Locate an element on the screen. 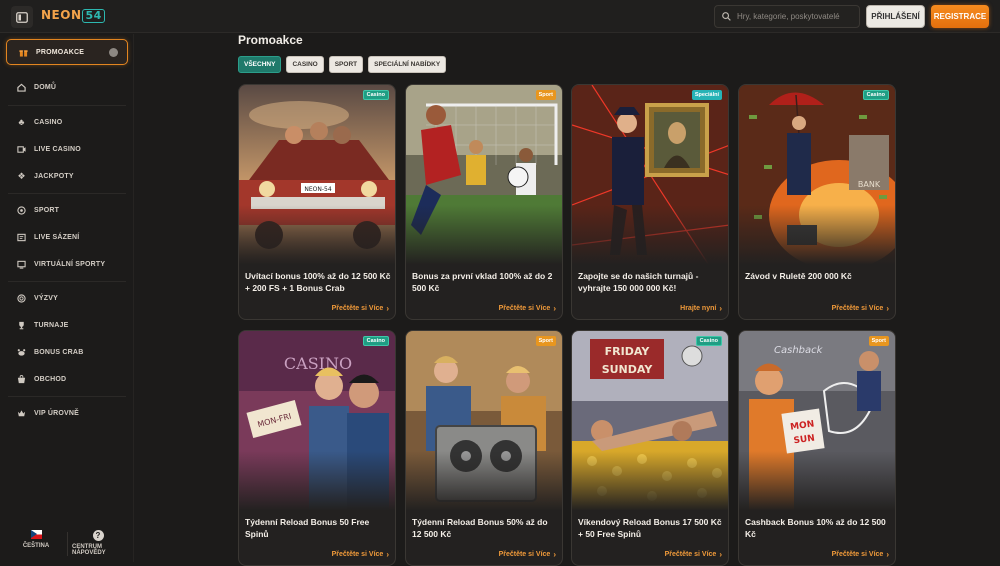 Image resolution: width=1000 pixels, height=566 pixels. sidebar-item-label: LIVE CASINO is located at coordinates (57, 149).